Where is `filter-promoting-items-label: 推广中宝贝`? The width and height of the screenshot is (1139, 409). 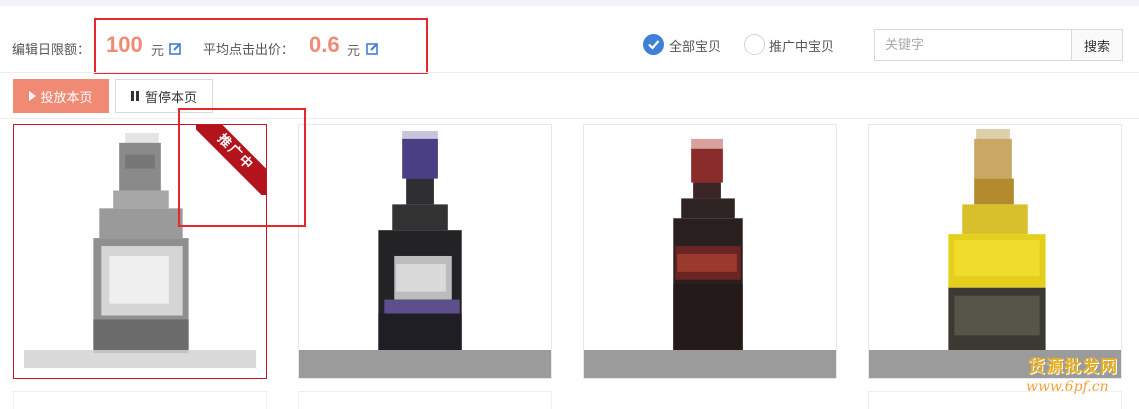 filter-promoting-items-label: 推广中宝贝 is located at coordinates (801, 45).